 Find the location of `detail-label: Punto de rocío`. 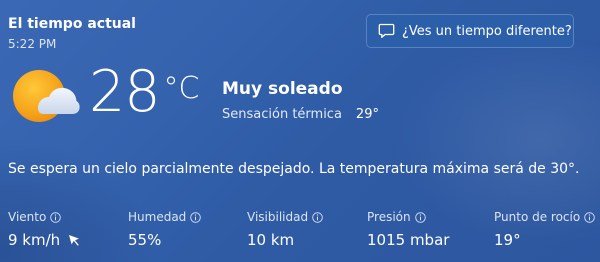

detail-label: Punto de rocío is located at coordinates (537, 217).